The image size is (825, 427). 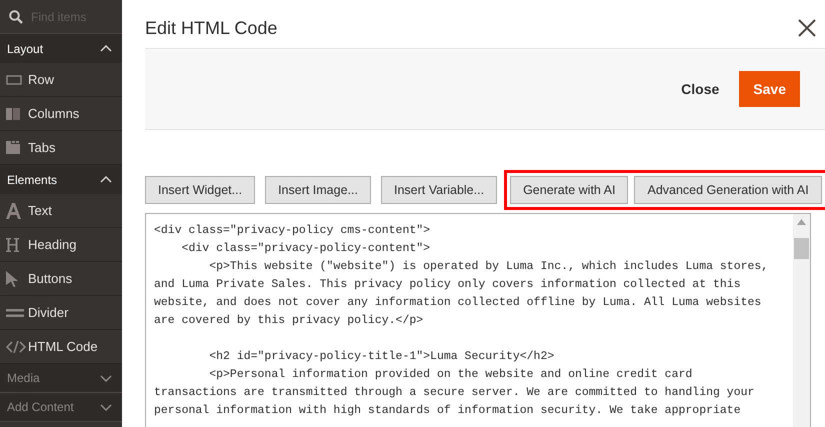 What do you see at coordinates (12, 245) in the screenshot?
I see `heading-icon` at bounding box center [12, 245].